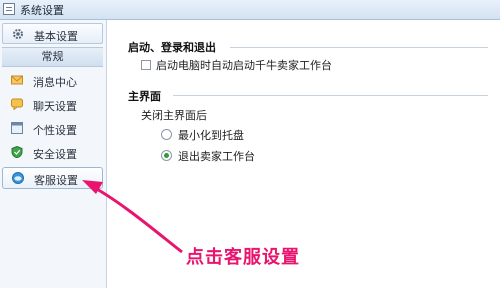 This screenshot has height=288, width=500. Describe the element at coordinates (17, 152) in the screenshot. I see `shield-icon` at that location.